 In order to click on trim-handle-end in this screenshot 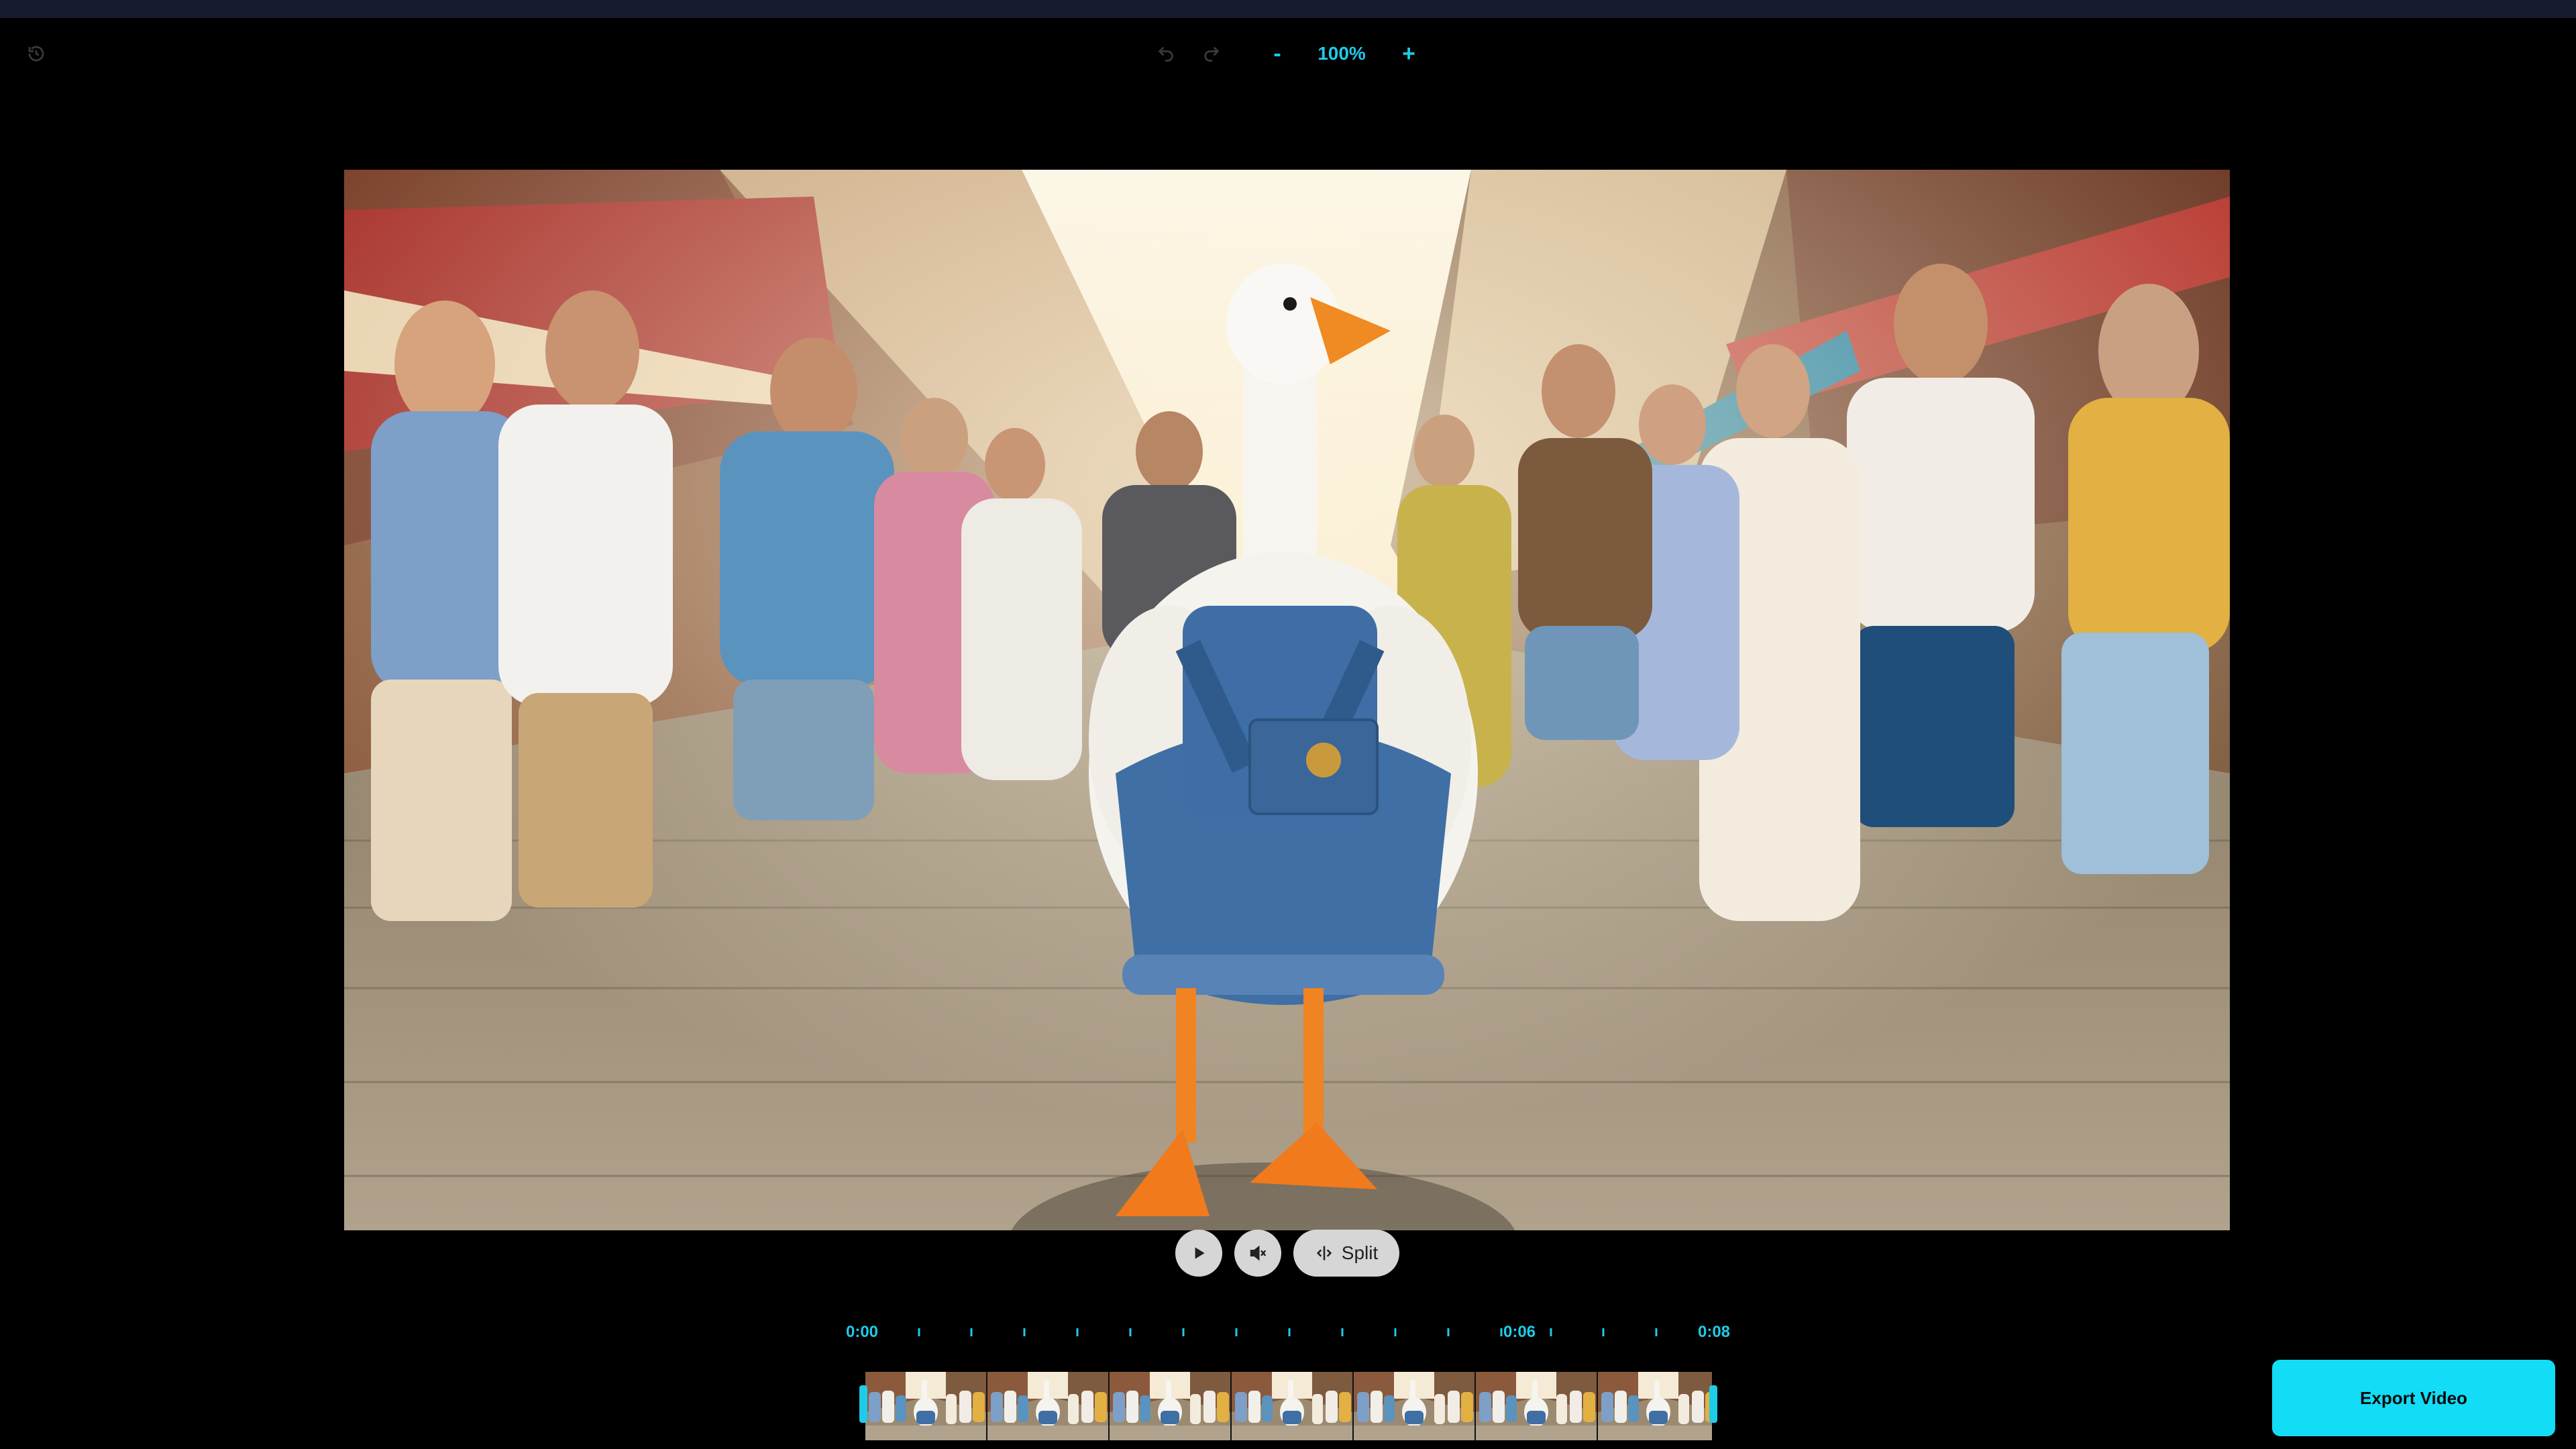, I will do `click(1713, 1404)`.